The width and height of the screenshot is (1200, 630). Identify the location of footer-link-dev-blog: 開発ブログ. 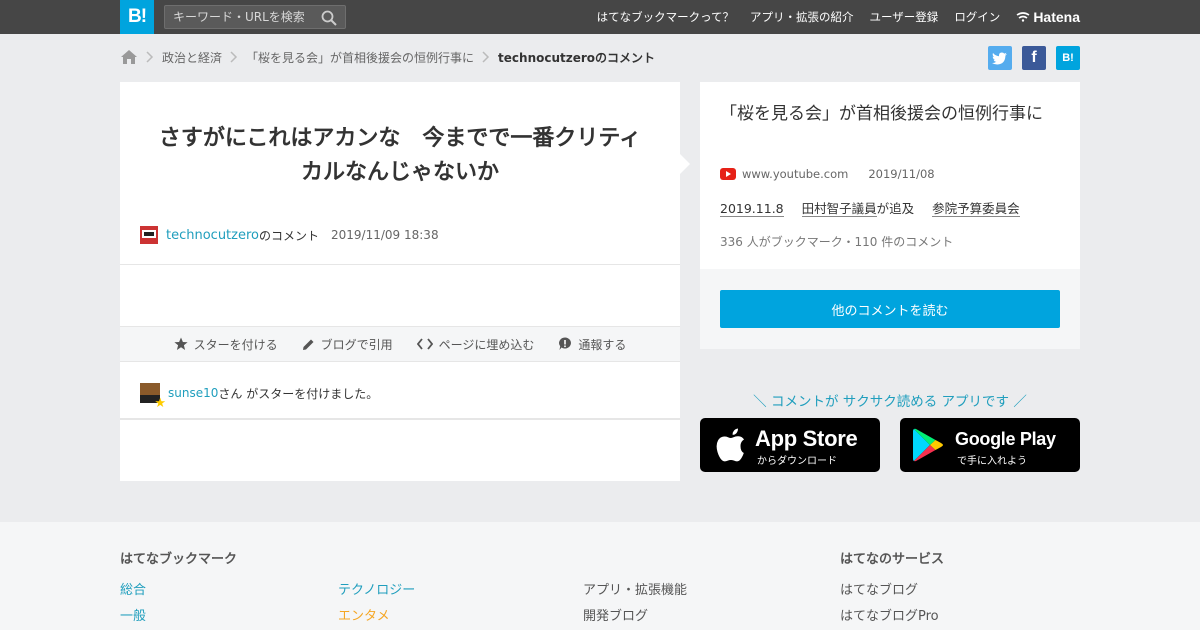
(615, 614).